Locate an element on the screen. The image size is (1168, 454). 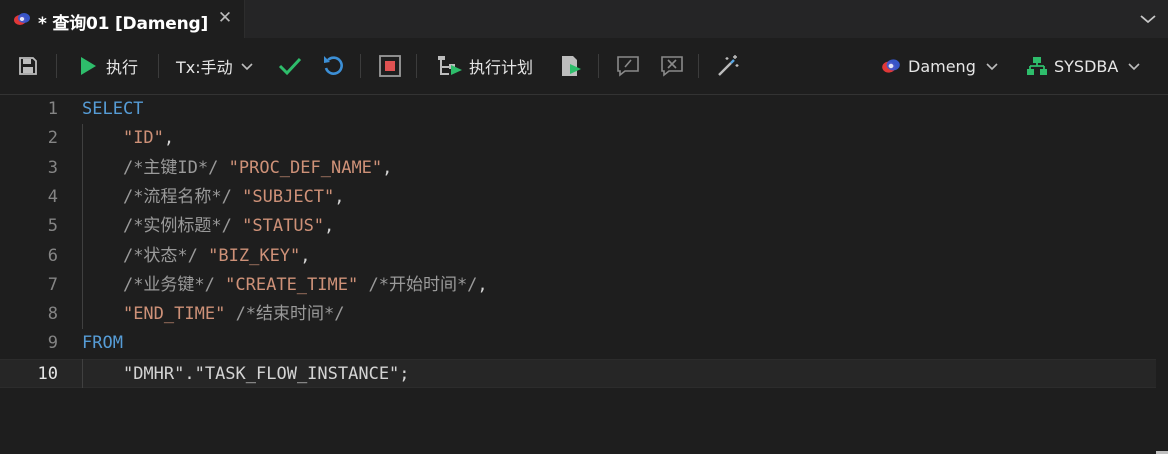
stop-icon is located at coordinates (390, 66).